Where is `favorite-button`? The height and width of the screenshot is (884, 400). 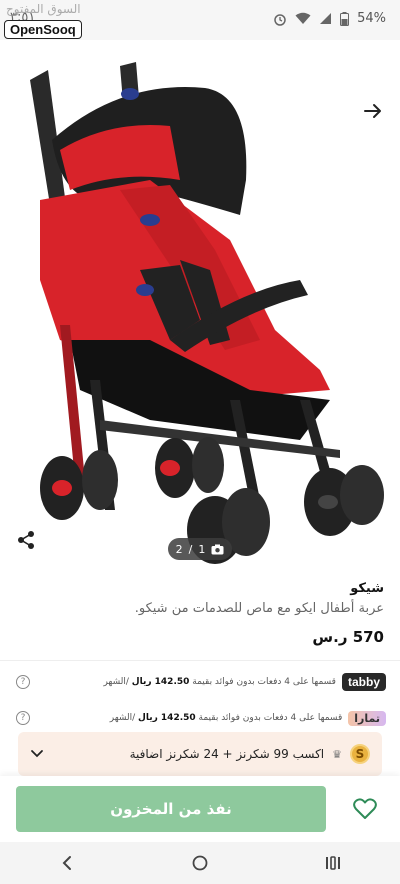
favorite-button is located at coordinates (365, 809).